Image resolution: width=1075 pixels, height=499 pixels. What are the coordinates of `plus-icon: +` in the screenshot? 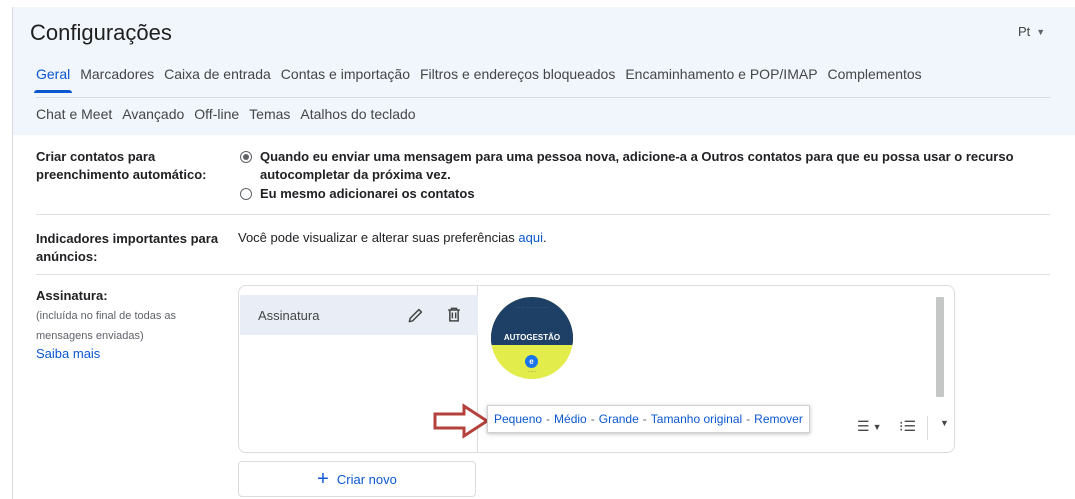 It's located at (323, 479).